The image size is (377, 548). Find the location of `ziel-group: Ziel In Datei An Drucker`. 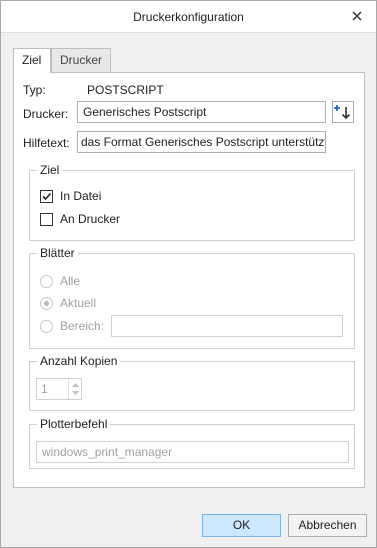

ziel-group: Ziel In Datei An Drucker is located at coordinates (192, 202).